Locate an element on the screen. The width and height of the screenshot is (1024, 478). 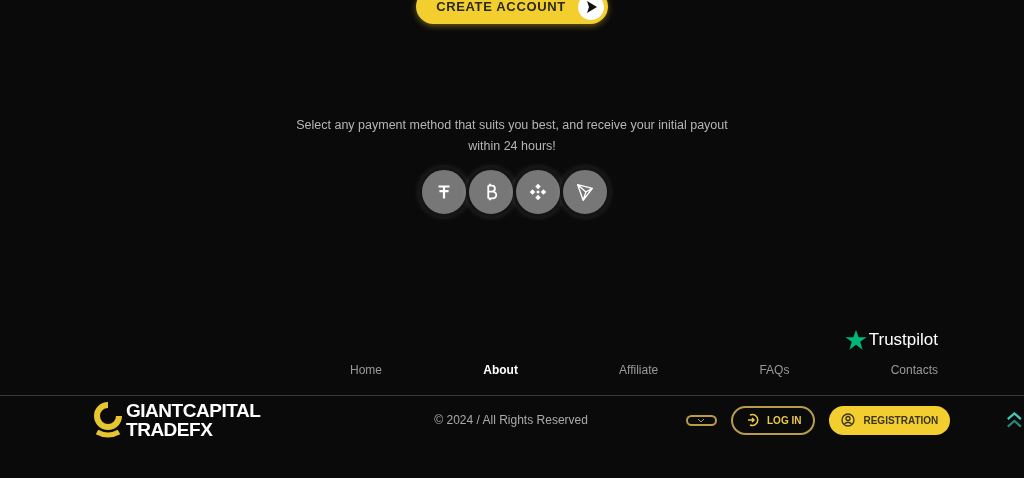
nav-link: FAQs is located at coordinates (774, 369).